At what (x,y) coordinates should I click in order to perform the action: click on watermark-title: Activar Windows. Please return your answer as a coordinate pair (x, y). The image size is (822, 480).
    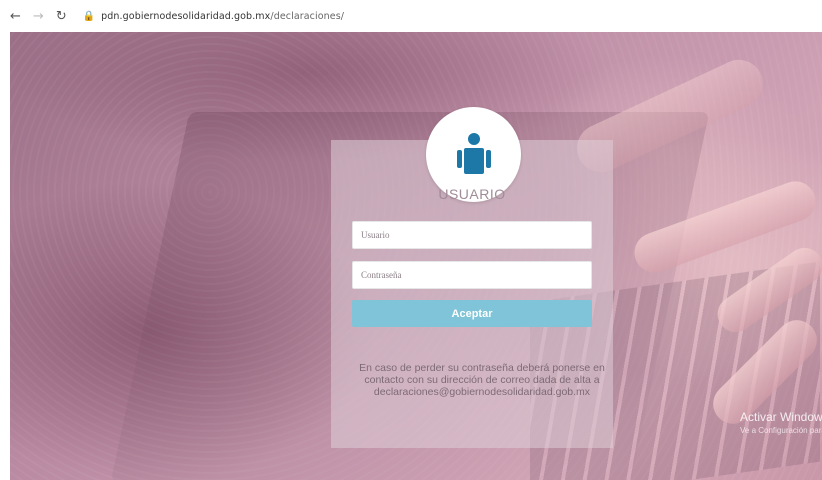
    Looking at the image, I should click on (781, 417).